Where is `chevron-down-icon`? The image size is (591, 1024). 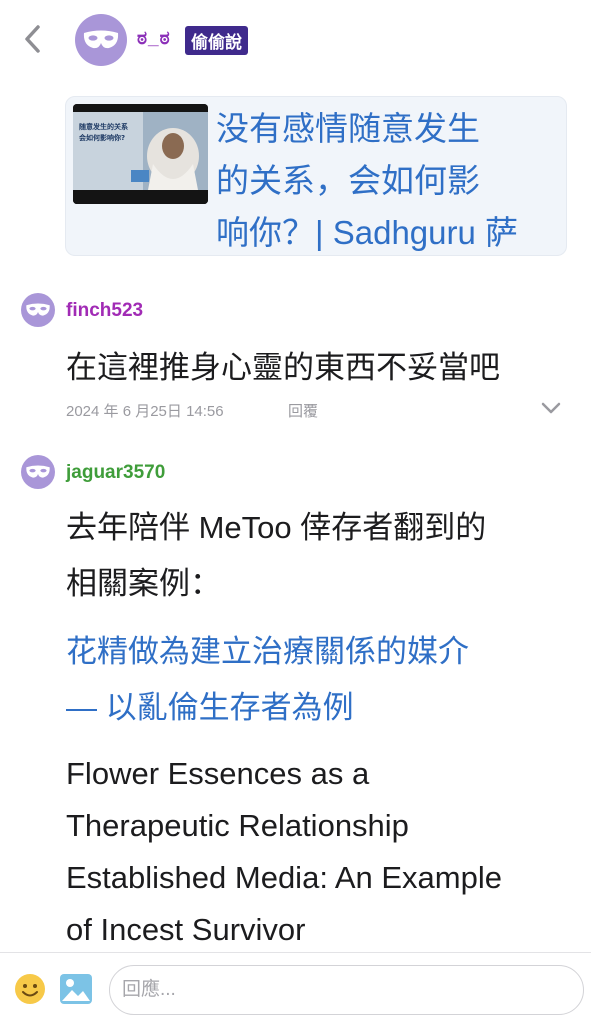
chevron-down-icon is located at coordinates (551, 408).